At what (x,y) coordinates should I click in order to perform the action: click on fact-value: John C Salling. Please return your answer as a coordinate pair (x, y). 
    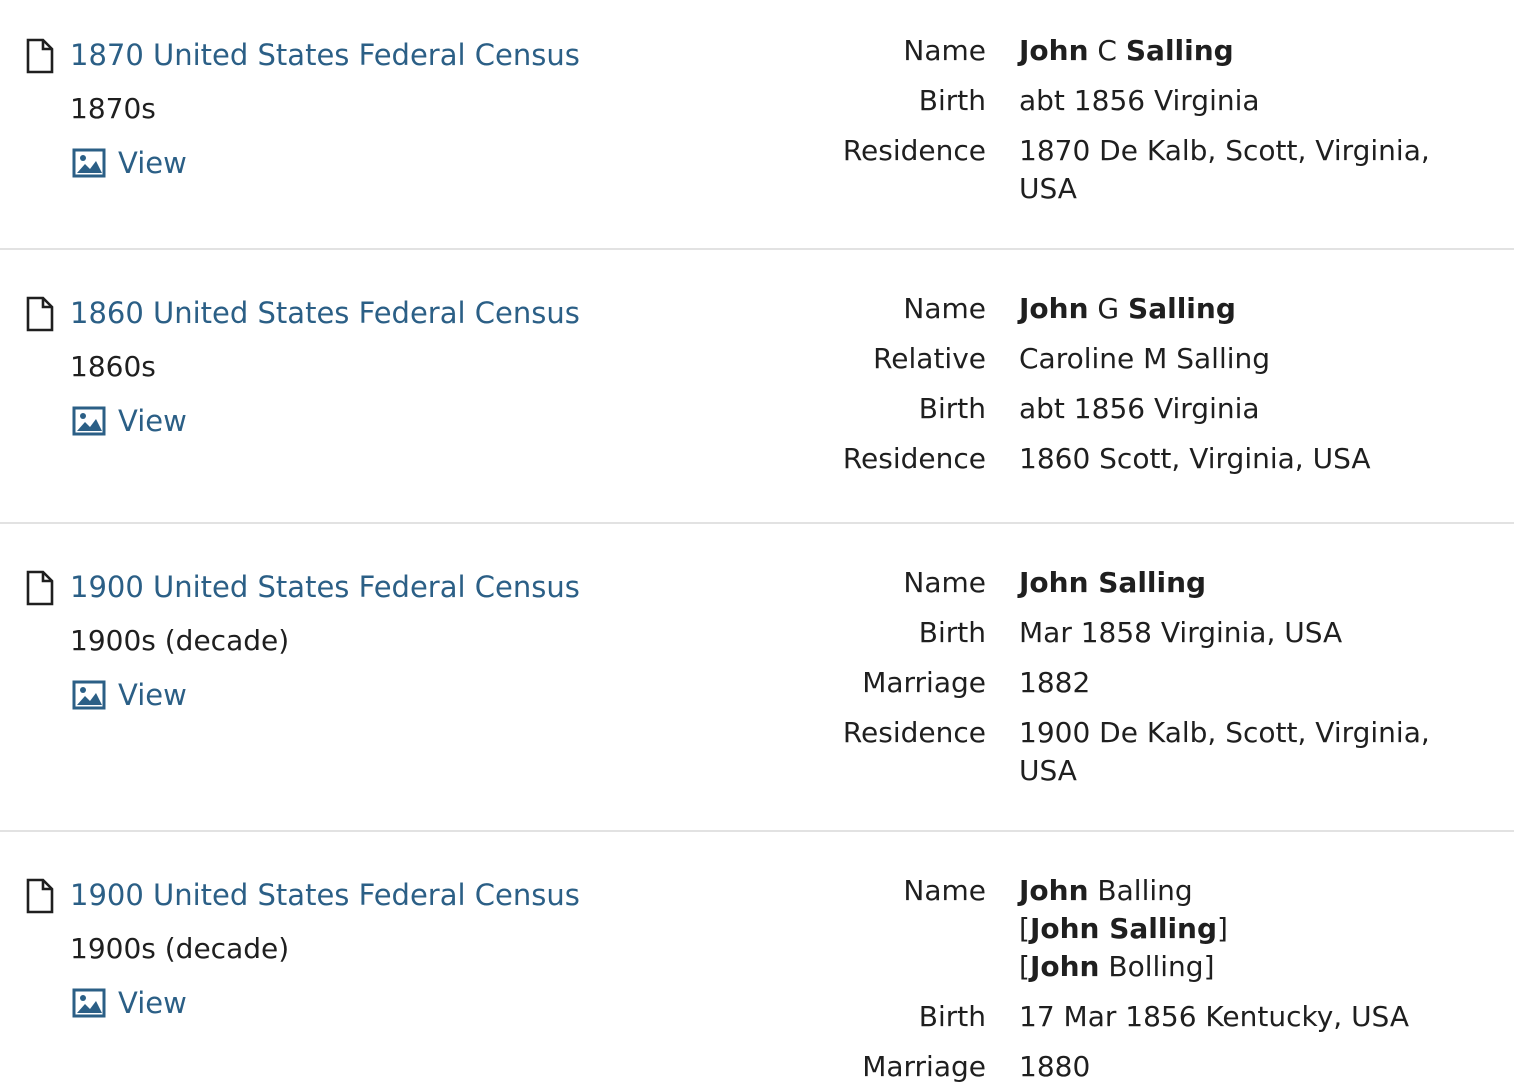
    Looking at the image, I should click on (1126, 50).